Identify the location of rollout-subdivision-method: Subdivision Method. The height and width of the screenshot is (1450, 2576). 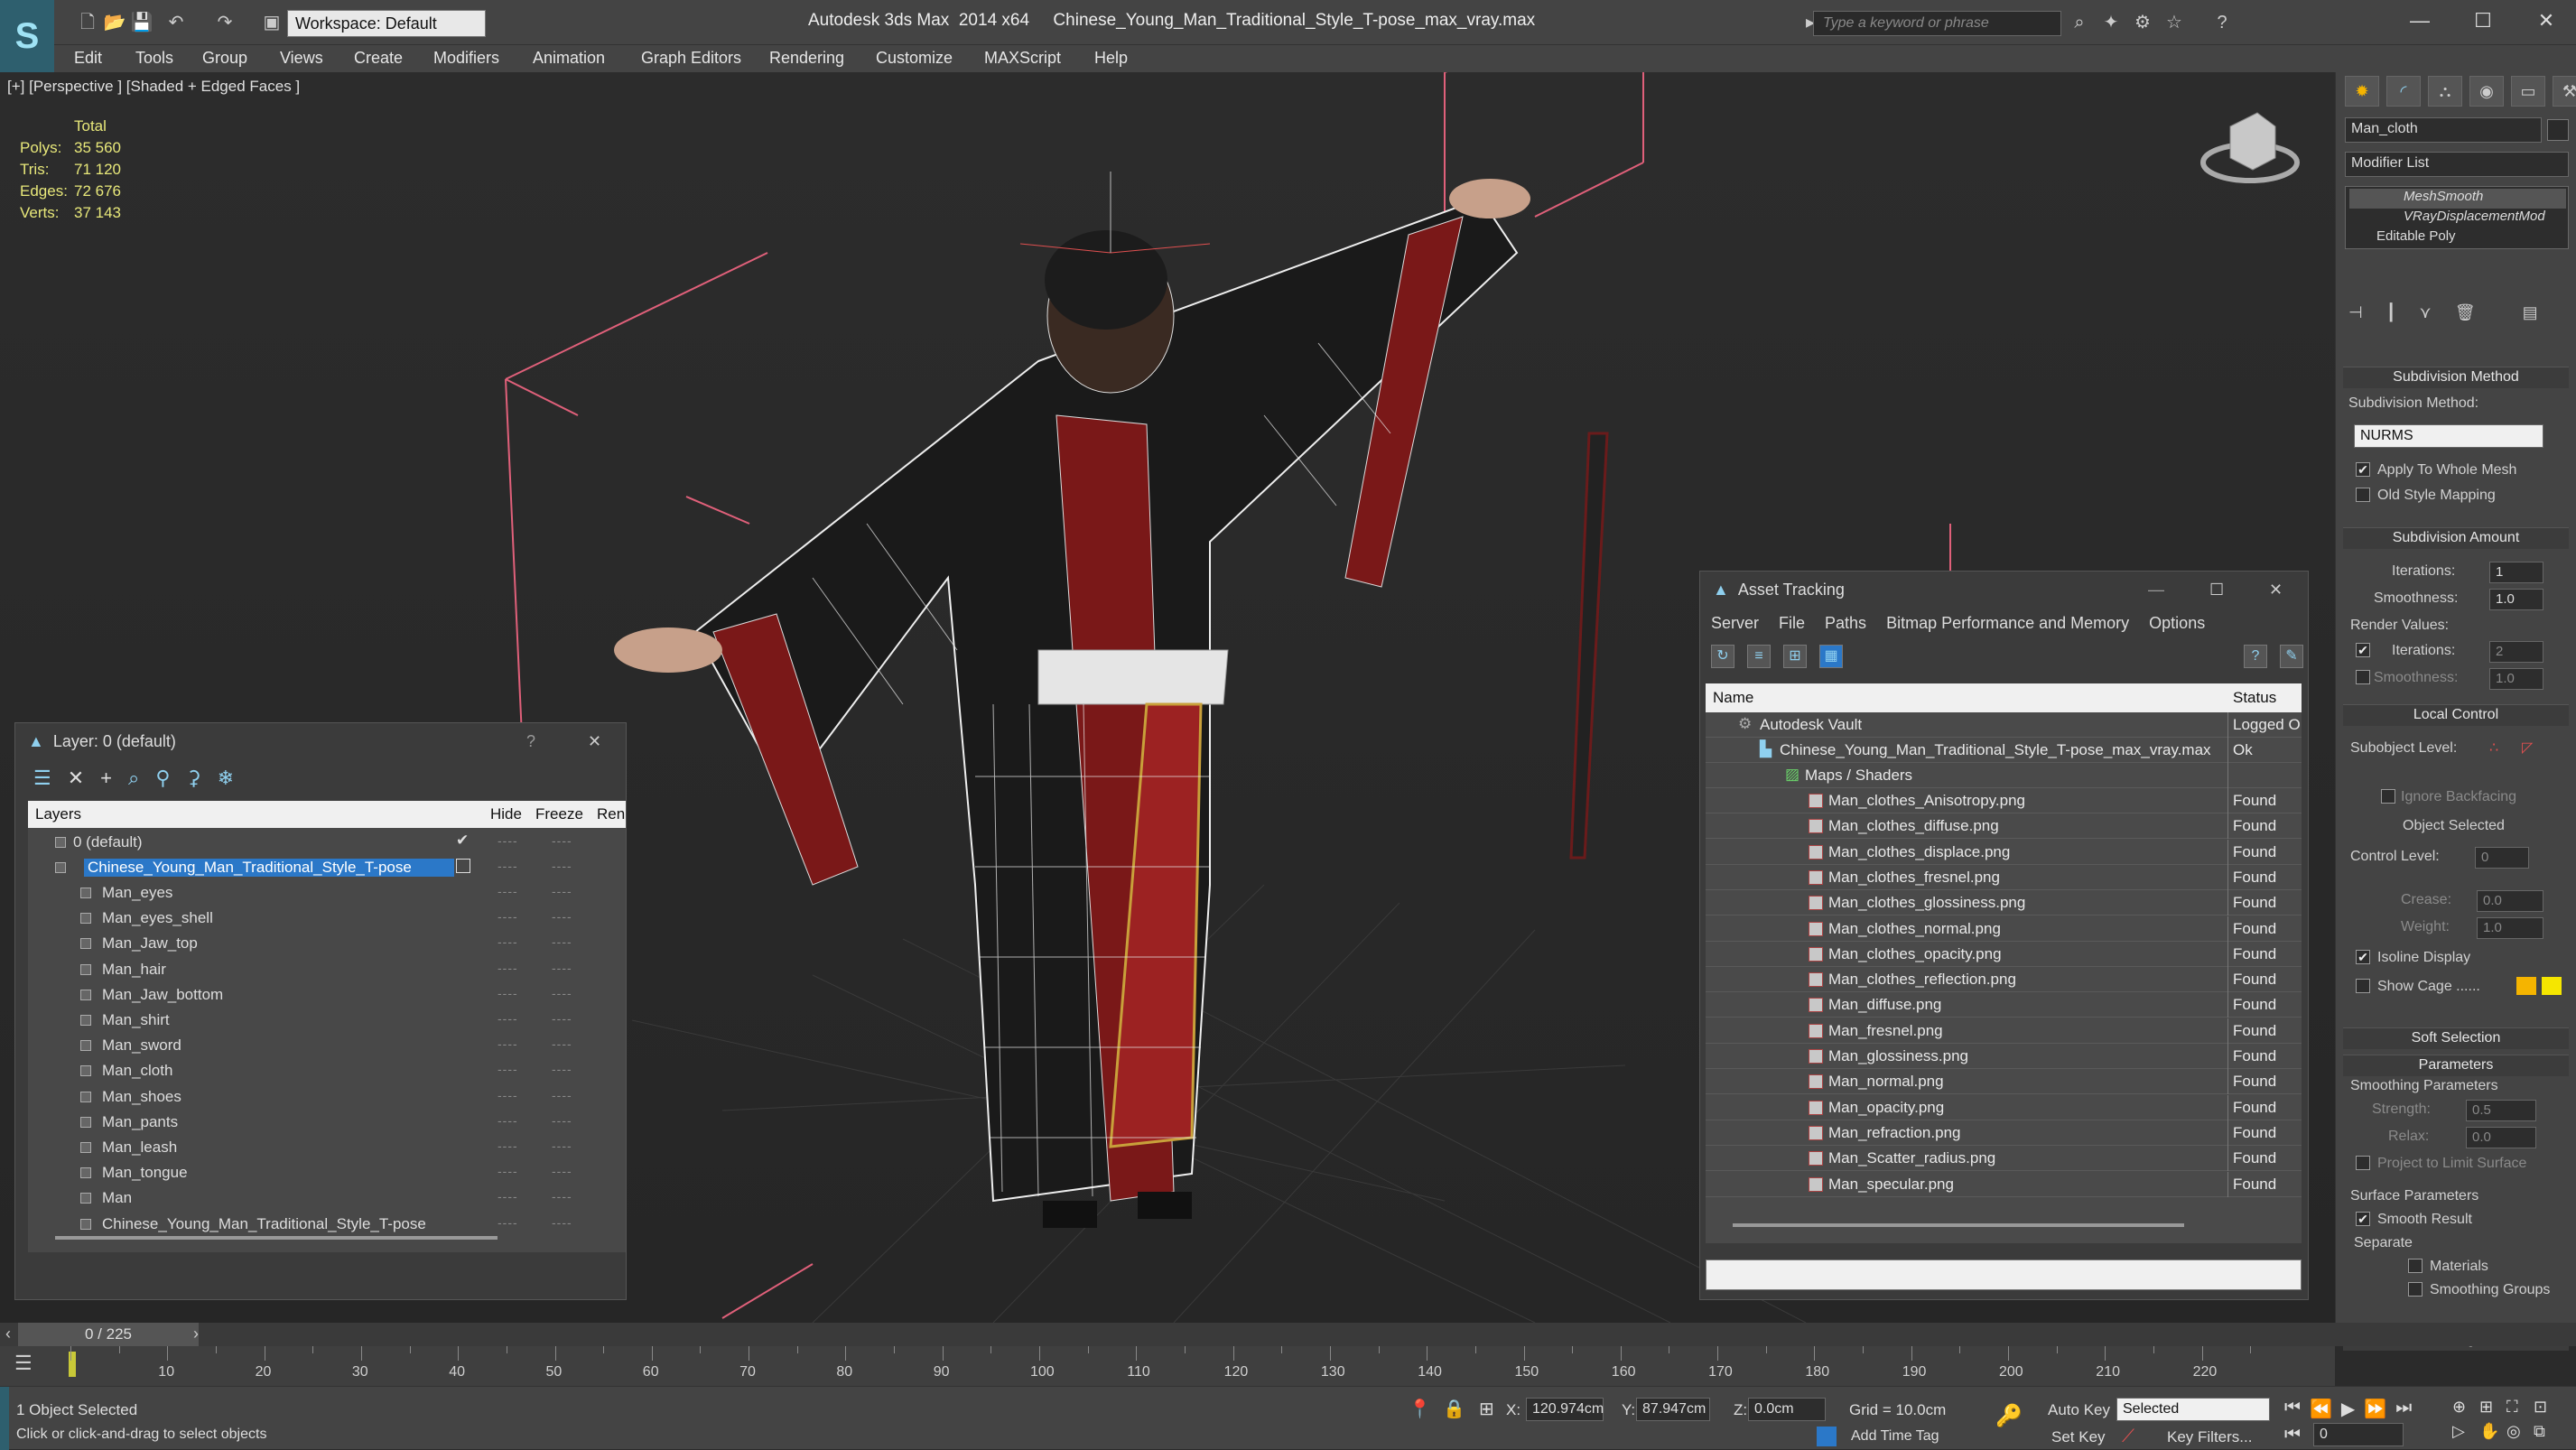
(2456, 377).